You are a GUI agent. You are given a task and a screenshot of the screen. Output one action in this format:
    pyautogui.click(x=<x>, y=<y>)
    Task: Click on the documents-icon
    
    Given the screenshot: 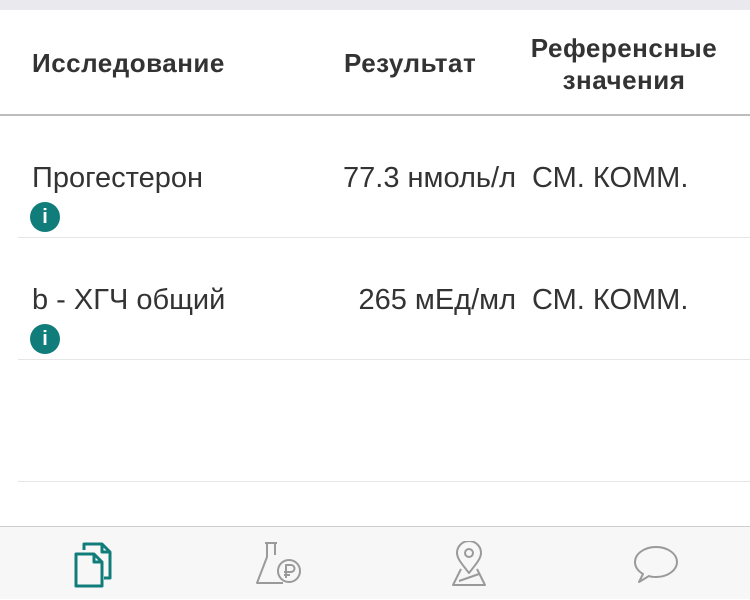 What is the action you would take?
    pyautogui.click(x=92, y=564)
    